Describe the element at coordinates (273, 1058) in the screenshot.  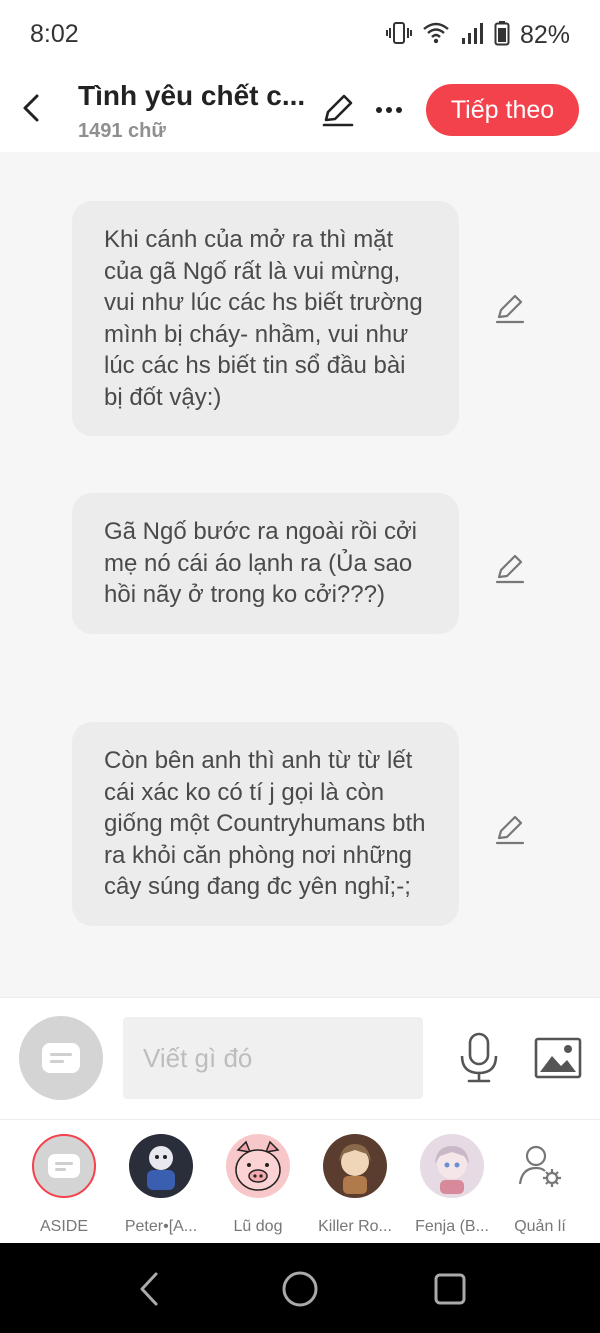
I see `message-input` at that location.